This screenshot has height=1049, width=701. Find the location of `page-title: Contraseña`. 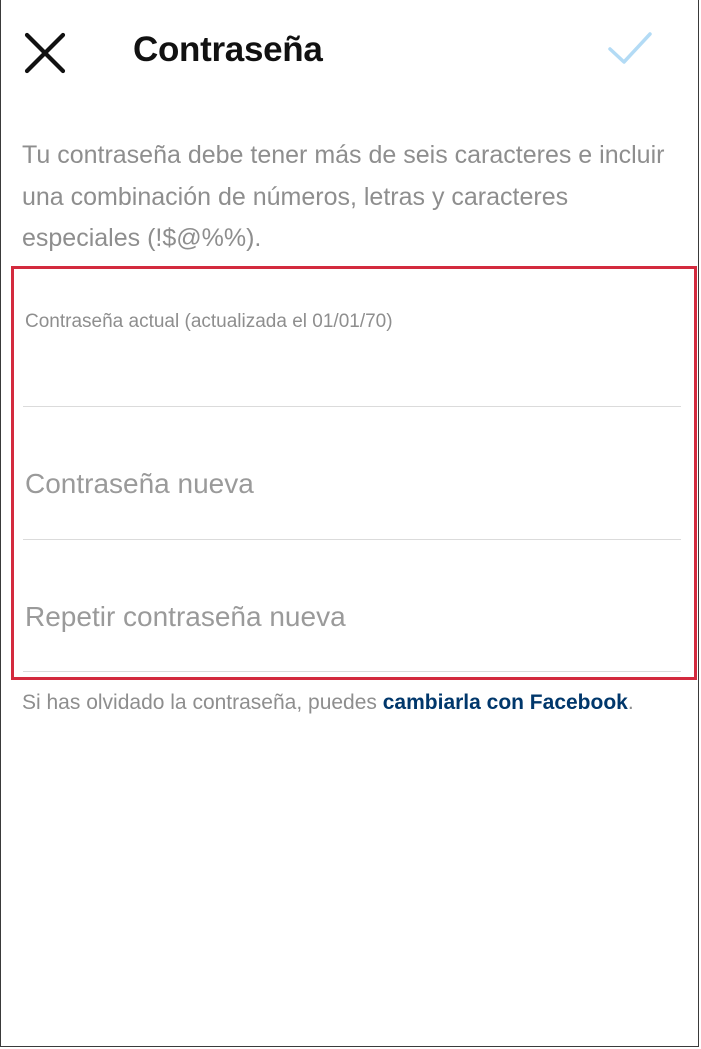

page-title: Contraseña is located at coordinates (228, 49).